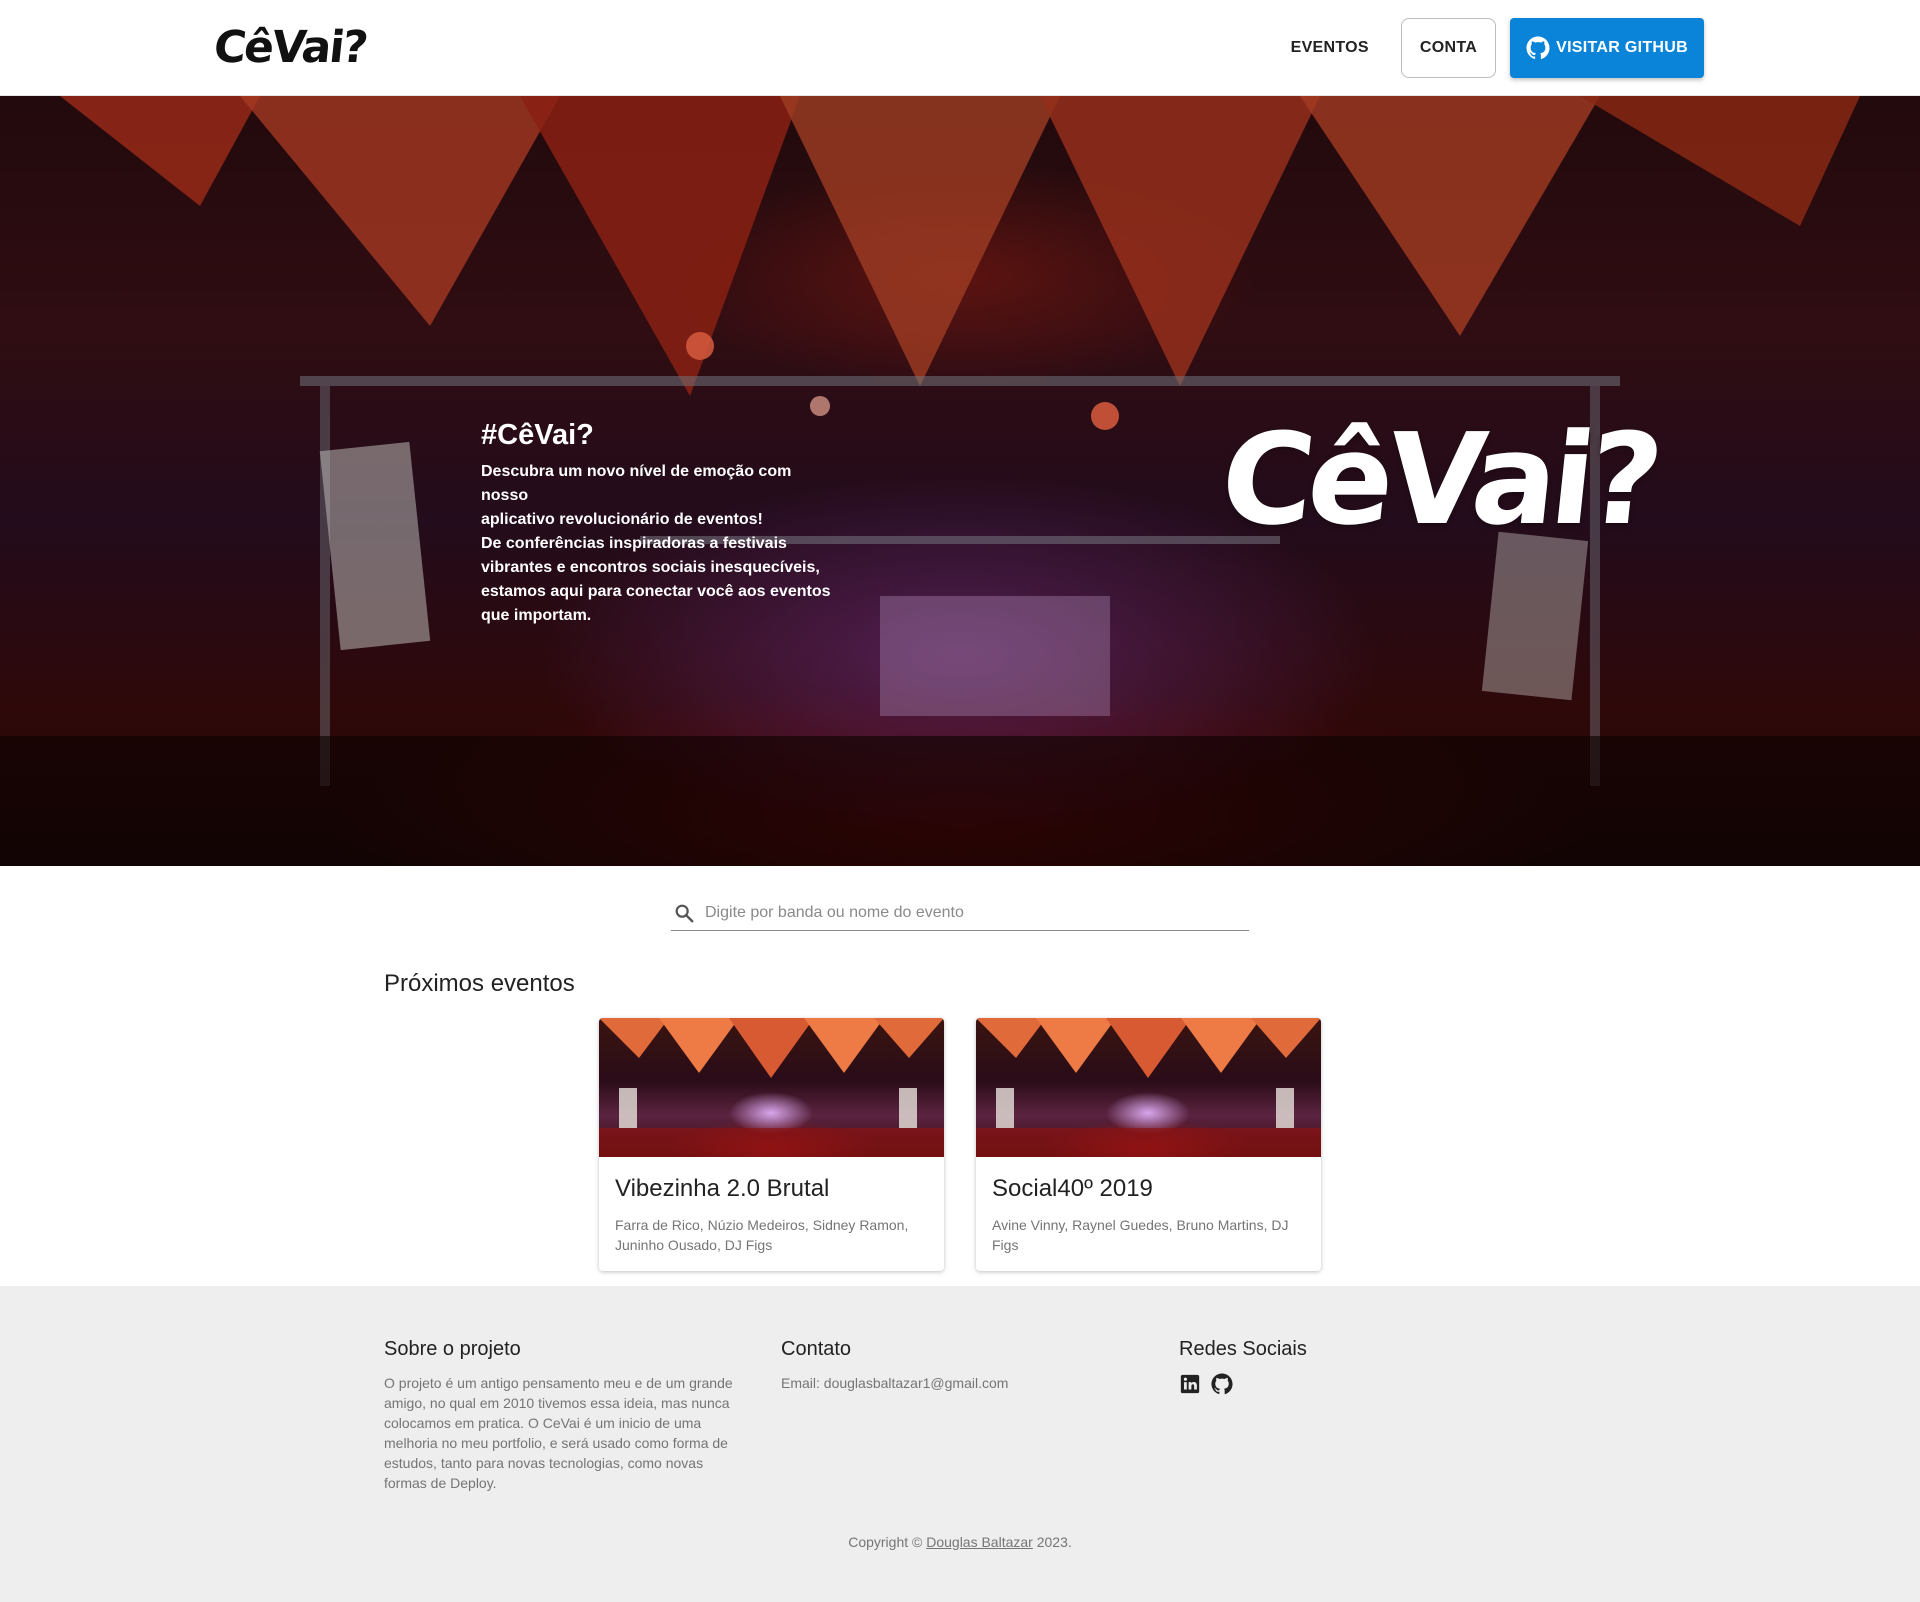 This screenshot has height=1602, width=1920. I want to click on github-button-label: VISITAR GITHUB, so click(1622, 47).